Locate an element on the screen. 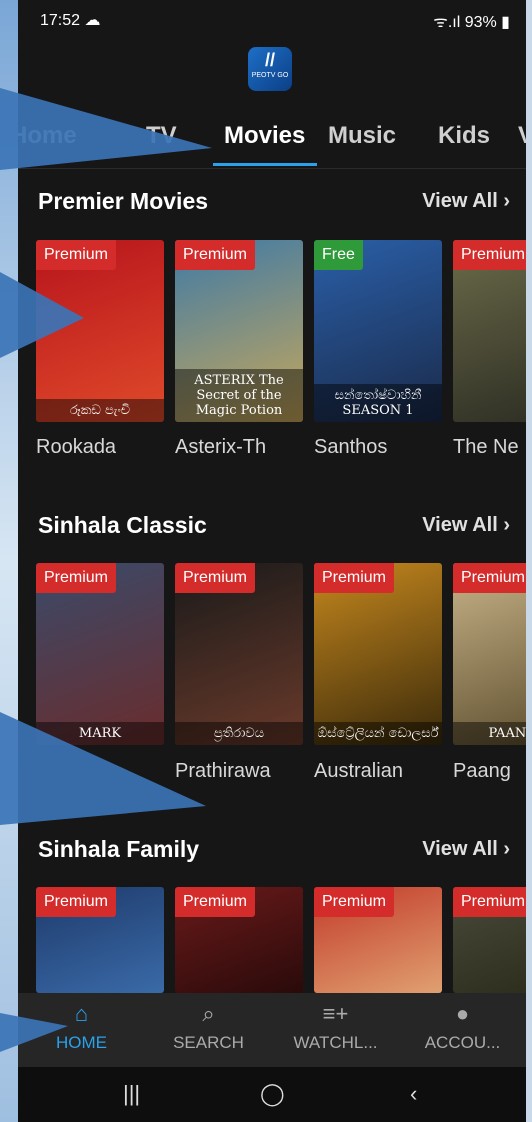  tab-more: V is located at coordinates (522, 136).